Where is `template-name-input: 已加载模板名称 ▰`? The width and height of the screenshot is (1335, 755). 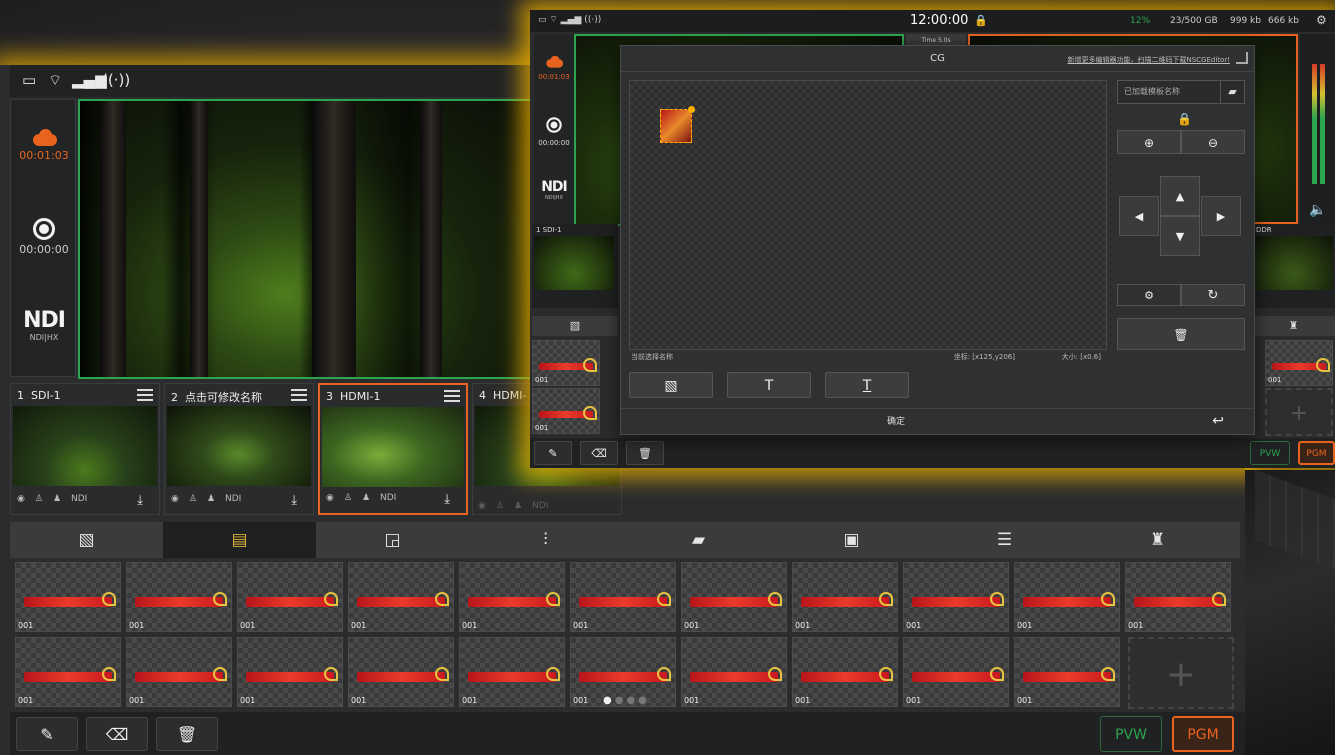 template-name-input: 已加载模板名称 ▰ is located at coordinates (1181, 92).